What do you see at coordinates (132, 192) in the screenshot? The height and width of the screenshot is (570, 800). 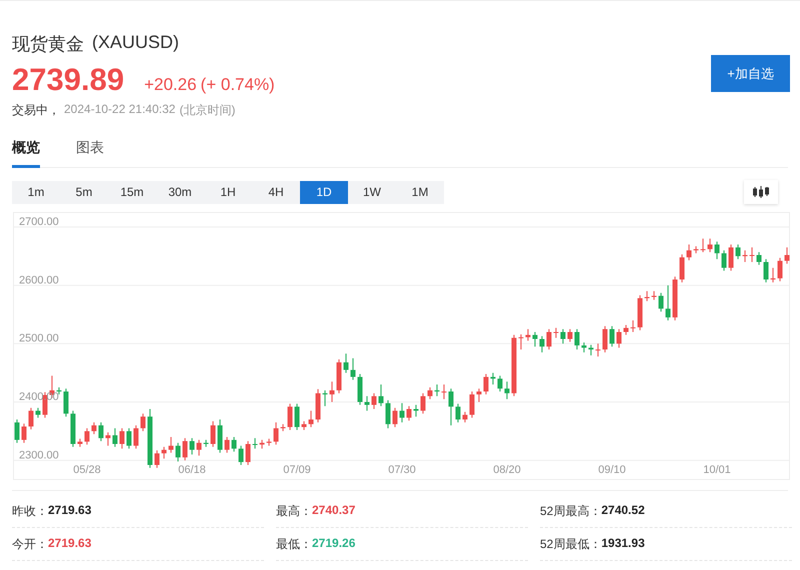 I see `period-button: 15m` at bounding box center [132, 192].